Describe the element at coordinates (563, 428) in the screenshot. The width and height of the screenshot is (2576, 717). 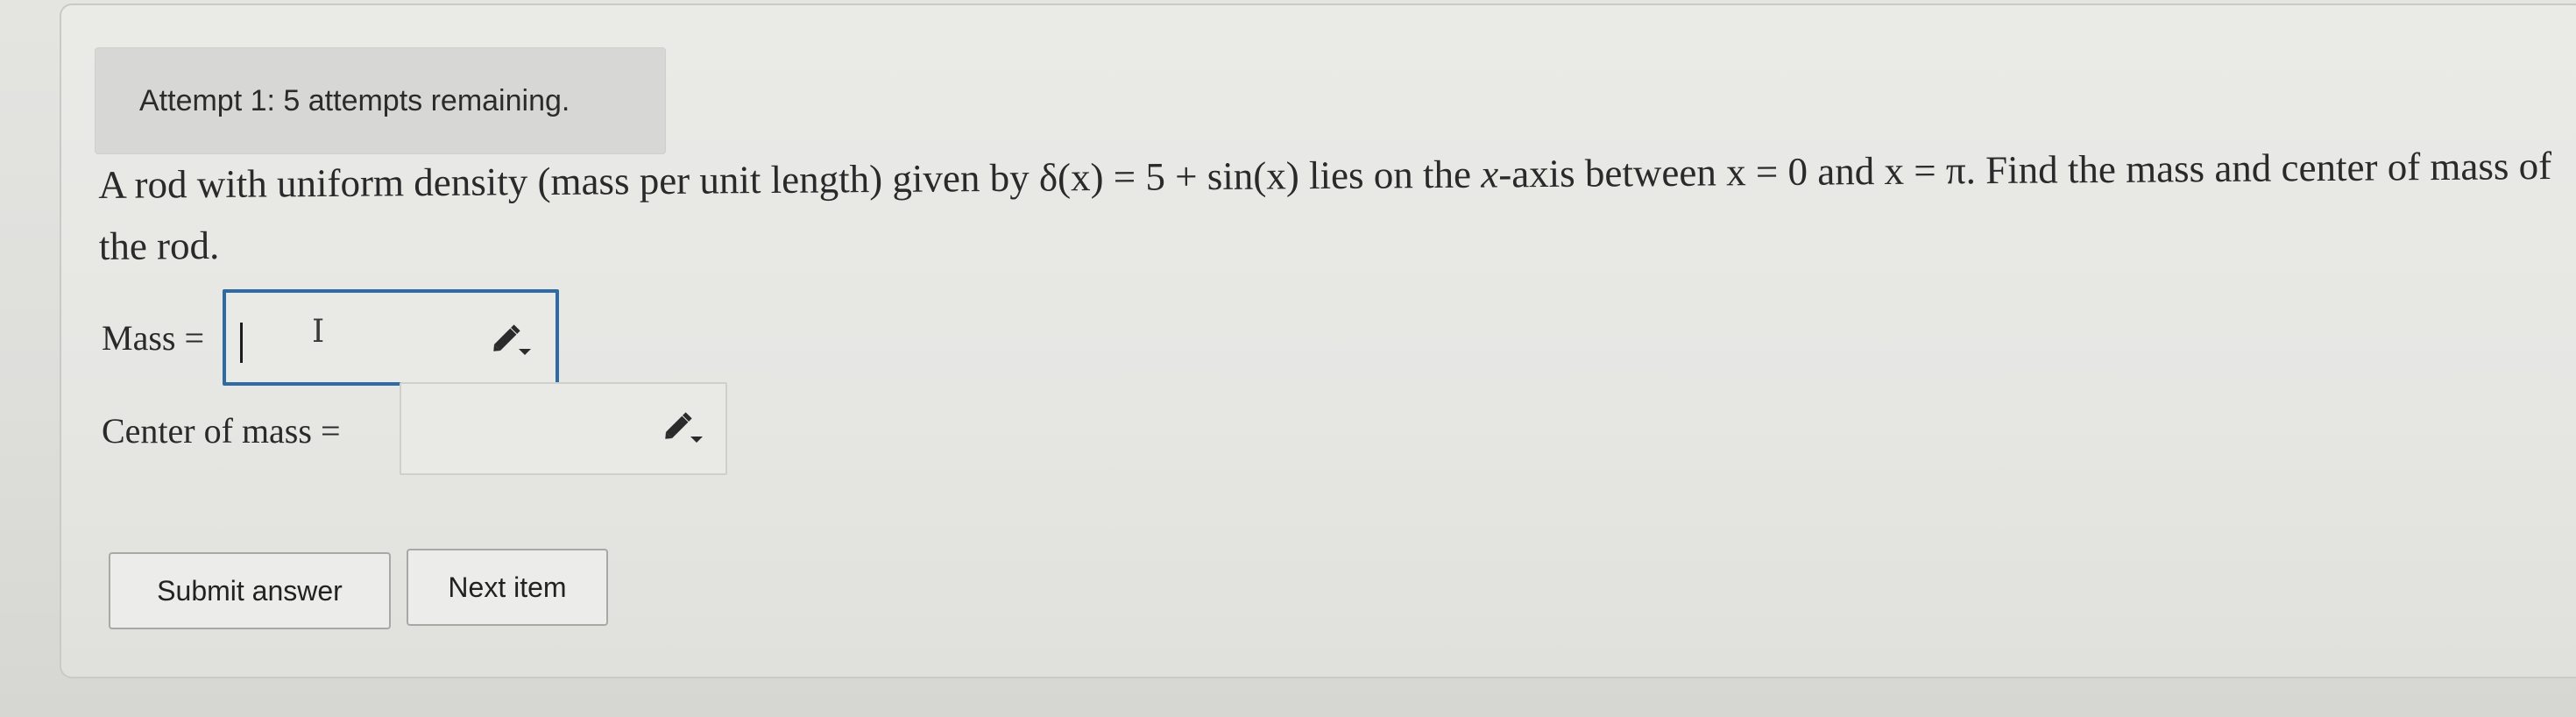
I see `center-of-mass-input` at that location.